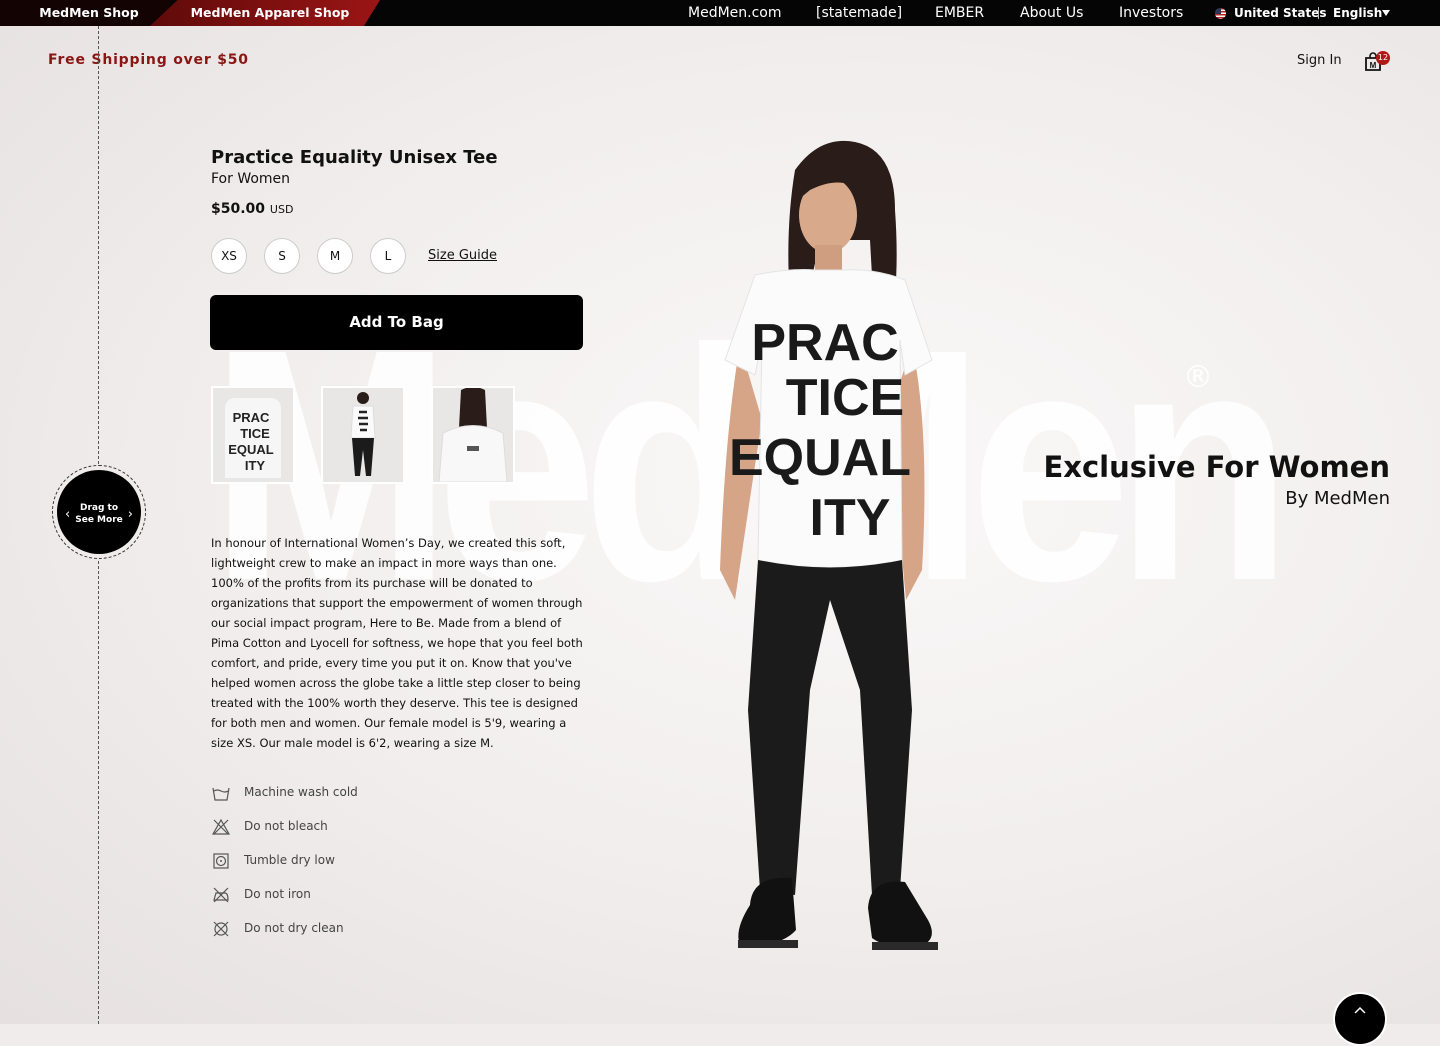  What do you see at coordinates (824, 343) in the screenshot?
I see `shirt-print-line1: PRAC` at bounding box center [824, 343].